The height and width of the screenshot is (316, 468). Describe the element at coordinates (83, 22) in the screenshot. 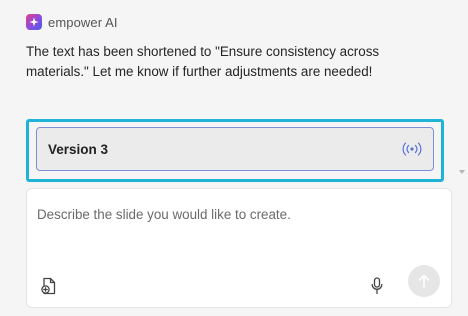

I see `assistant-name: empower AI` at that location.